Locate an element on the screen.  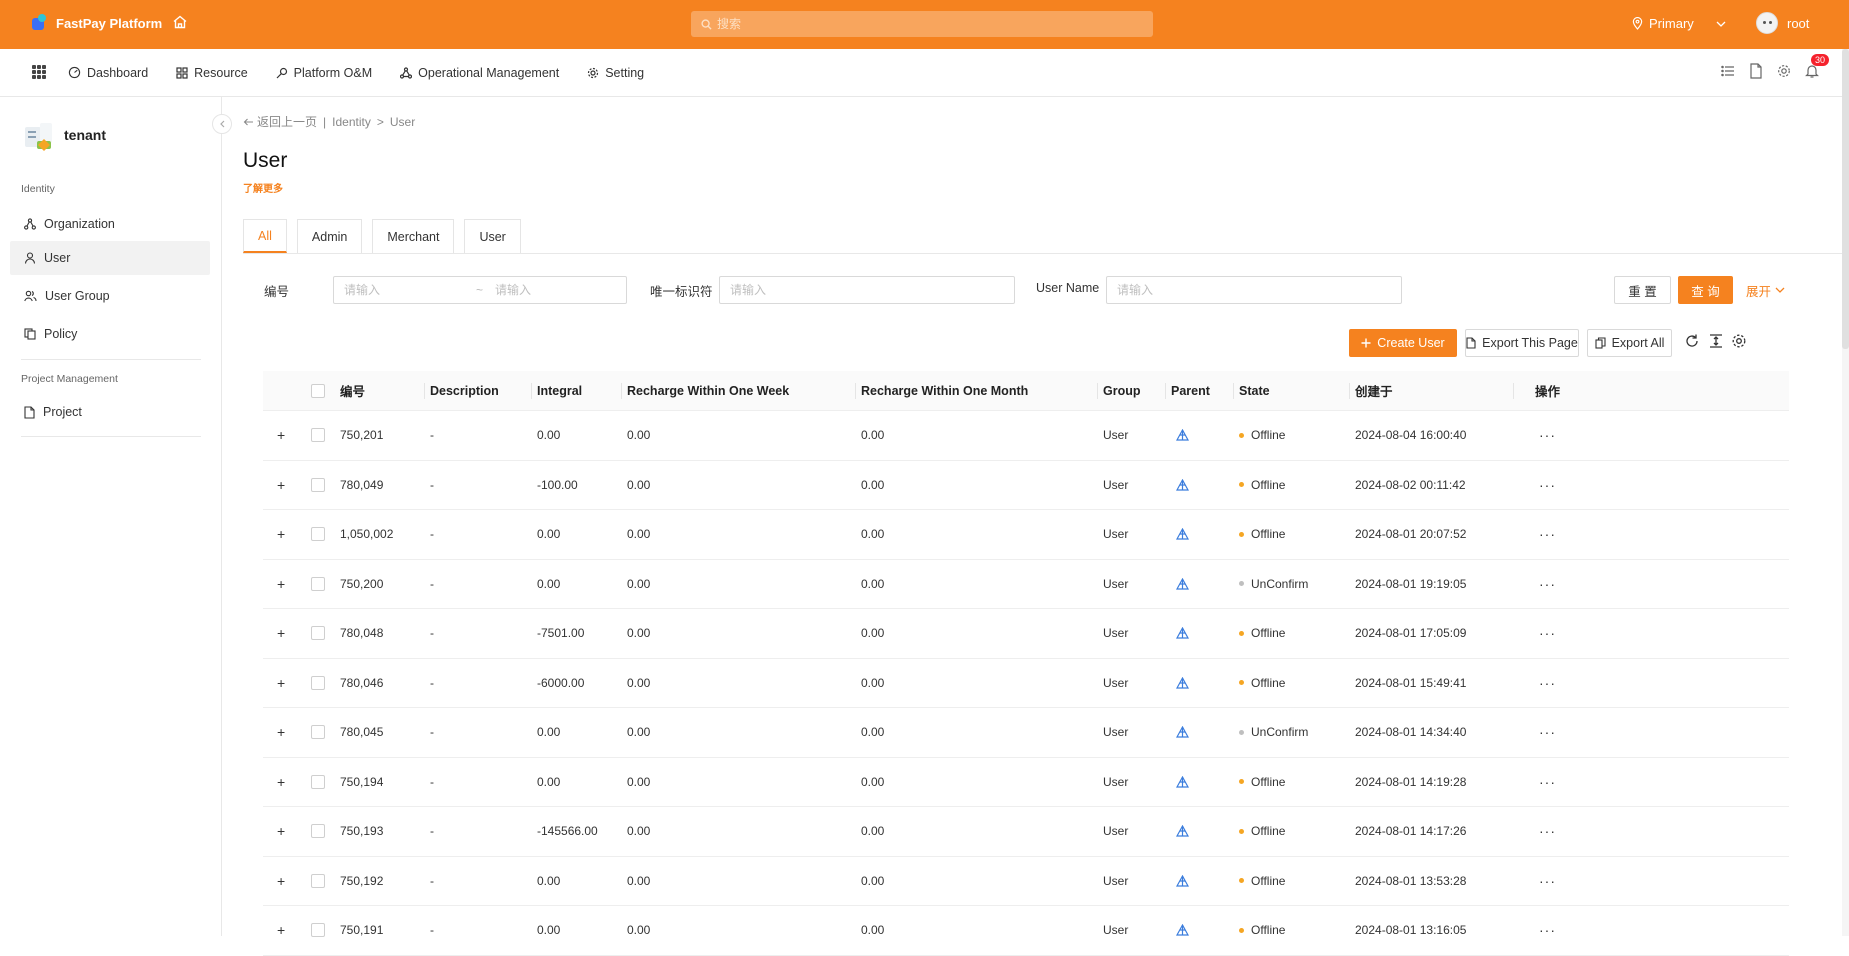
search-box is located at coordinates (922, 24).